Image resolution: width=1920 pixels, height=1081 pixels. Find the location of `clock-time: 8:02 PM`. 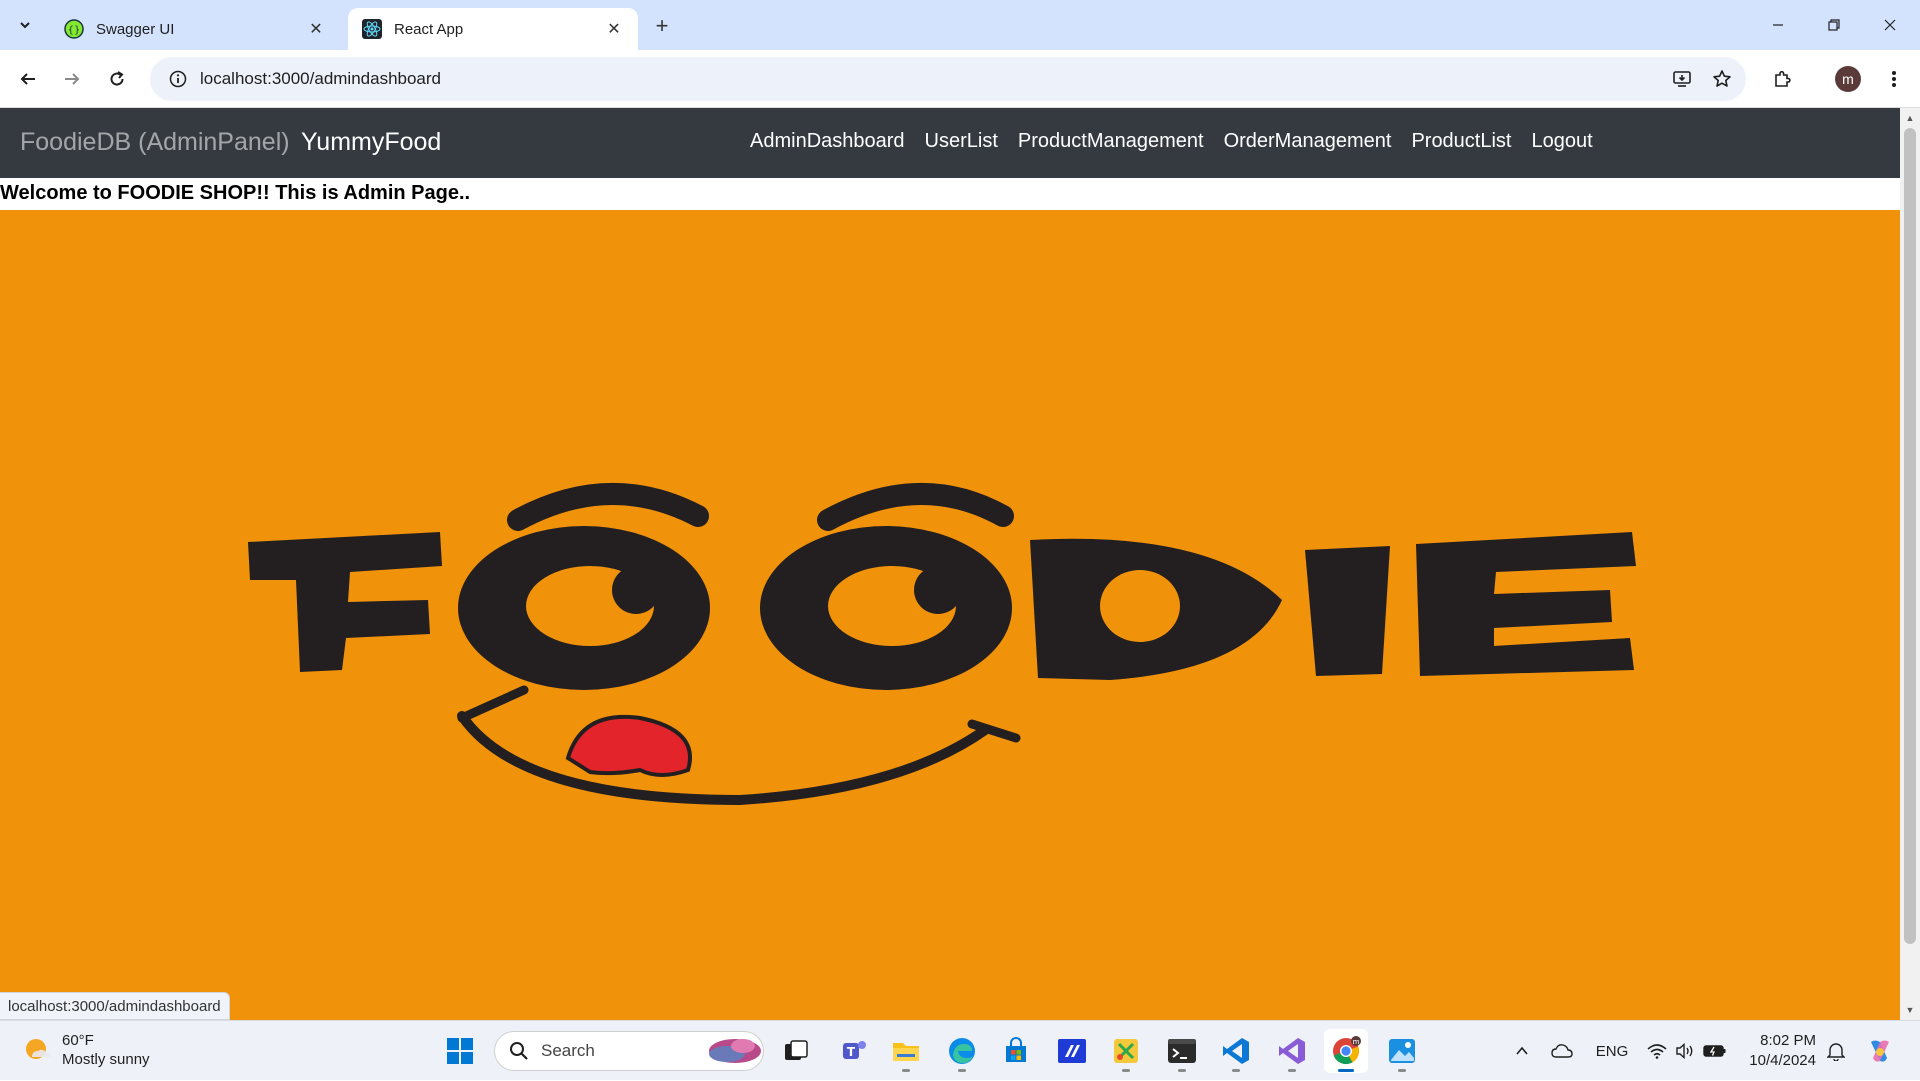

clock-time: 8:02 PM is located at coordinates (1788, 1040).